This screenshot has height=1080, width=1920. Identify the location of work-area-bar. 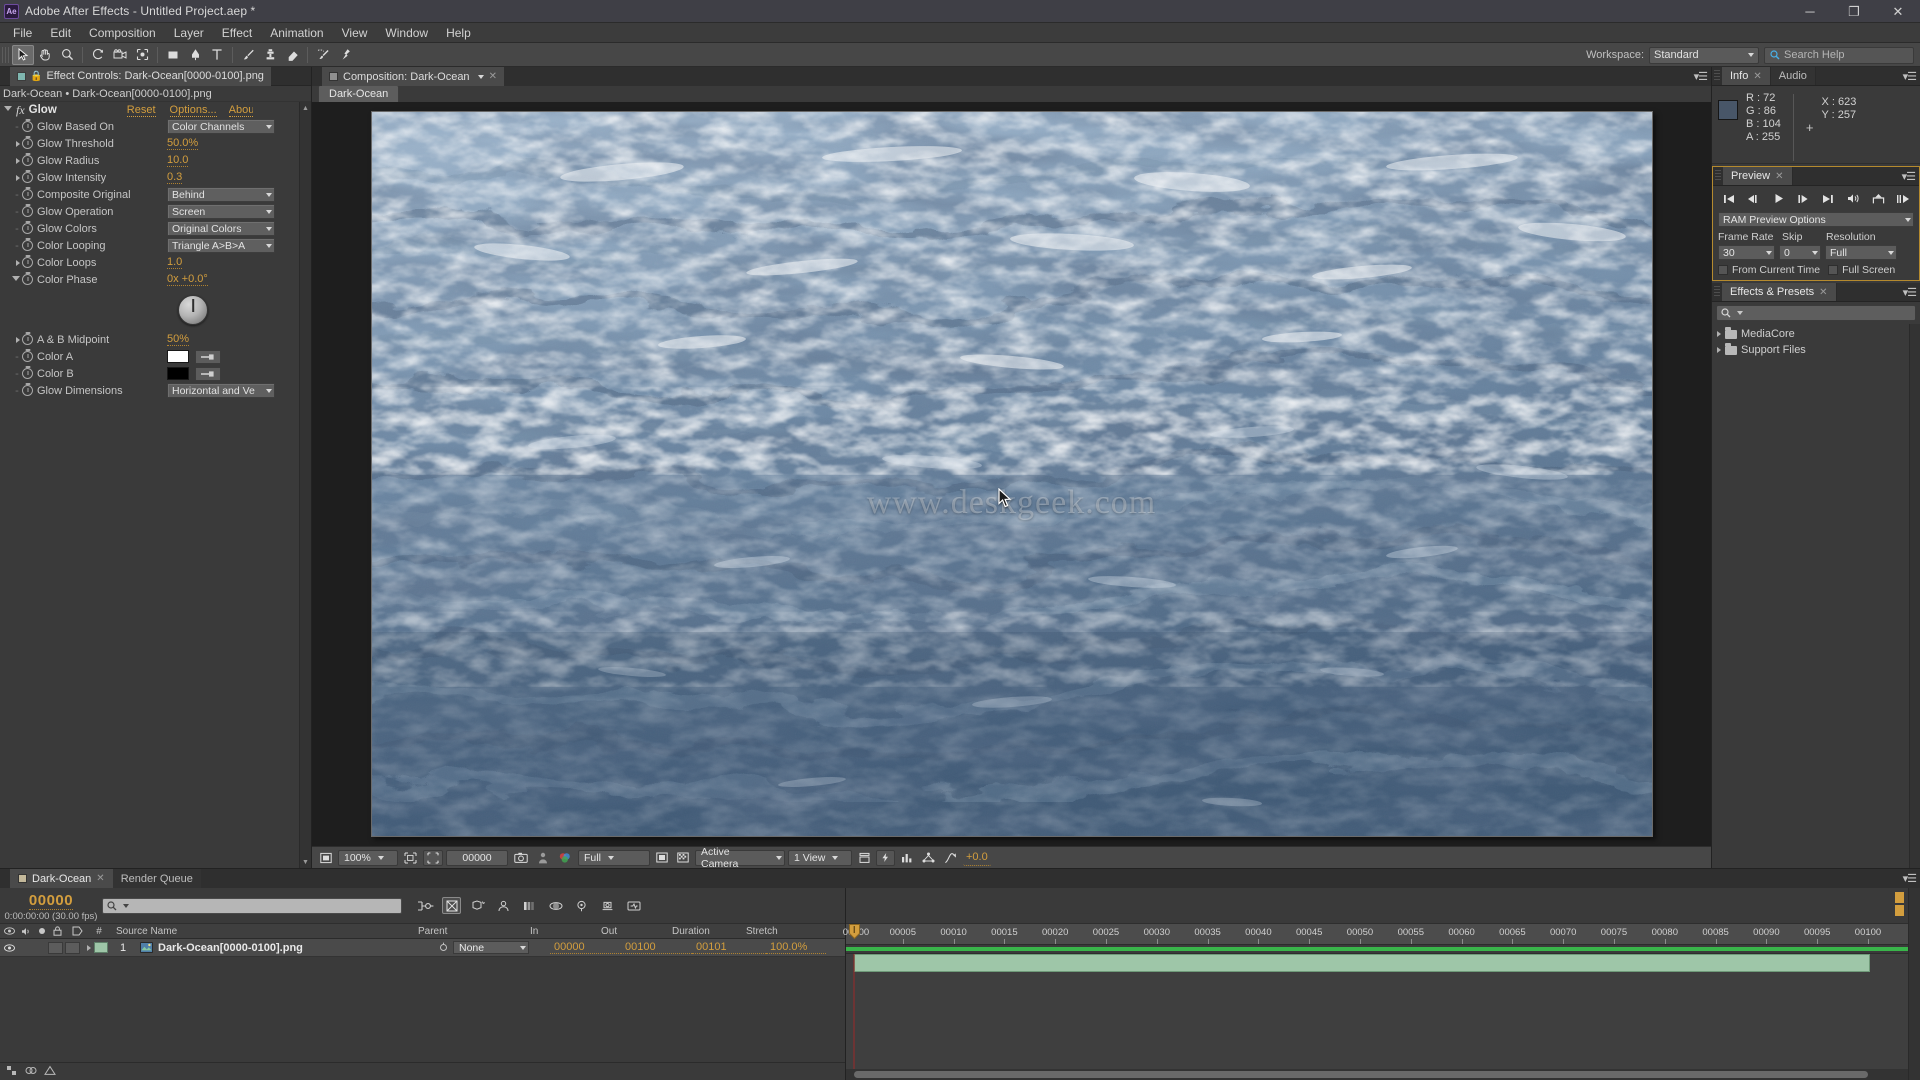
(1377, 949).